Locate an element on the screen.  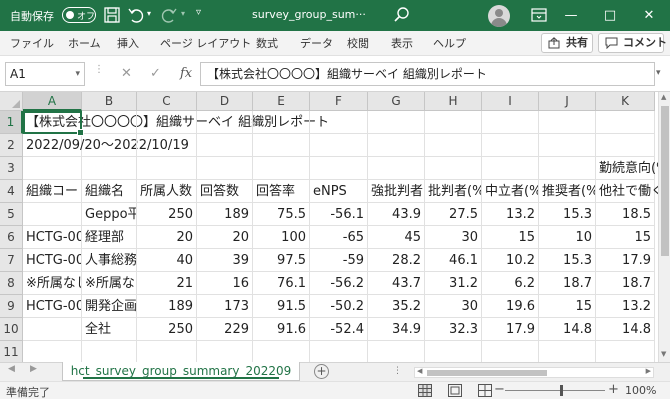
cell-e9: 91.5 is located at coordinates (281, 306).